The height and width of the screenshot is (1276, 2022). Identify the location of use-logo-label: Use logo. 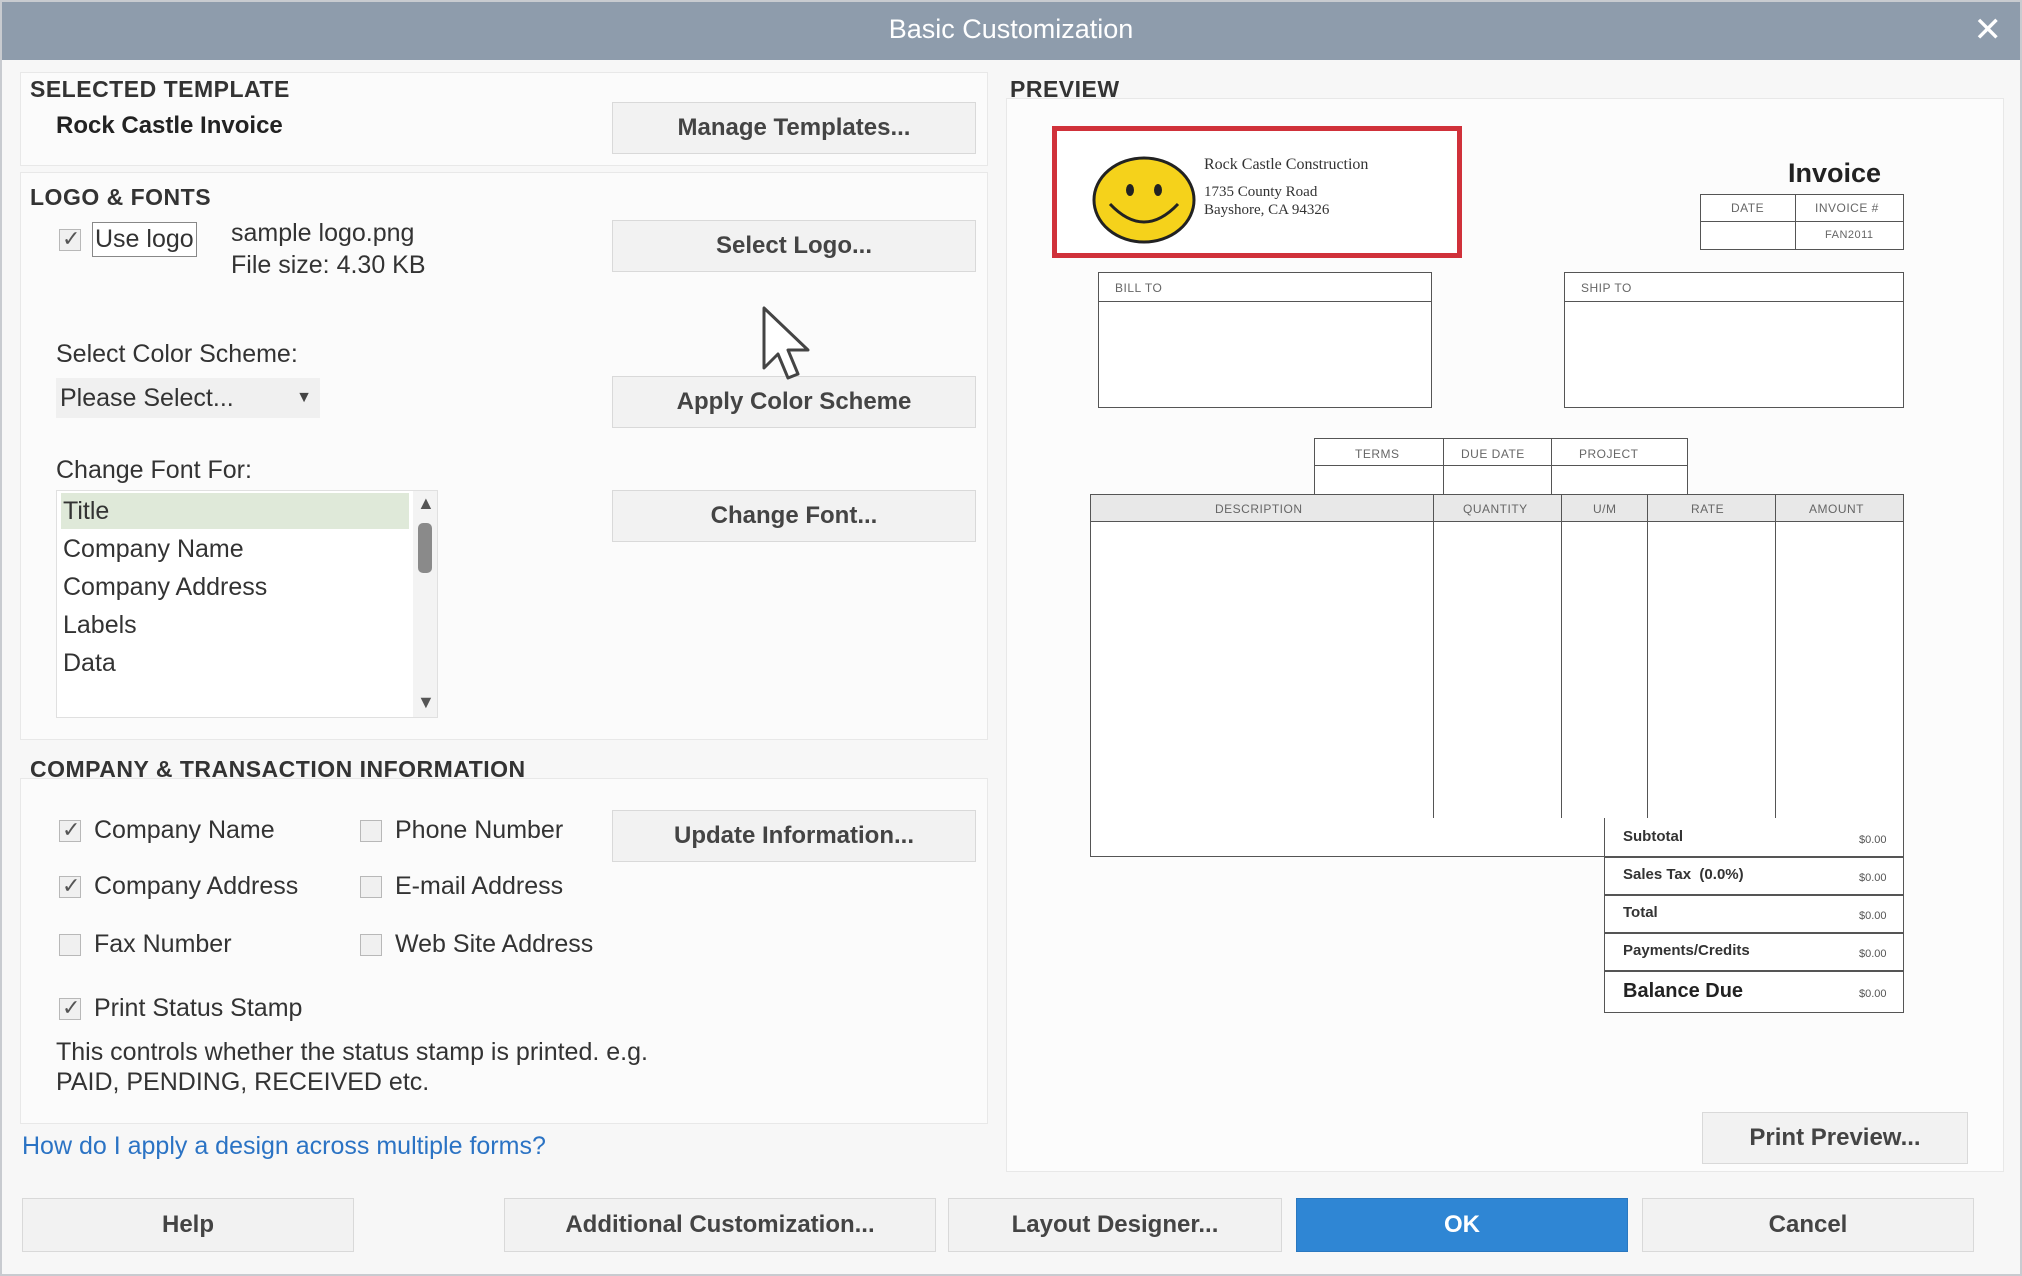
(144, 239).